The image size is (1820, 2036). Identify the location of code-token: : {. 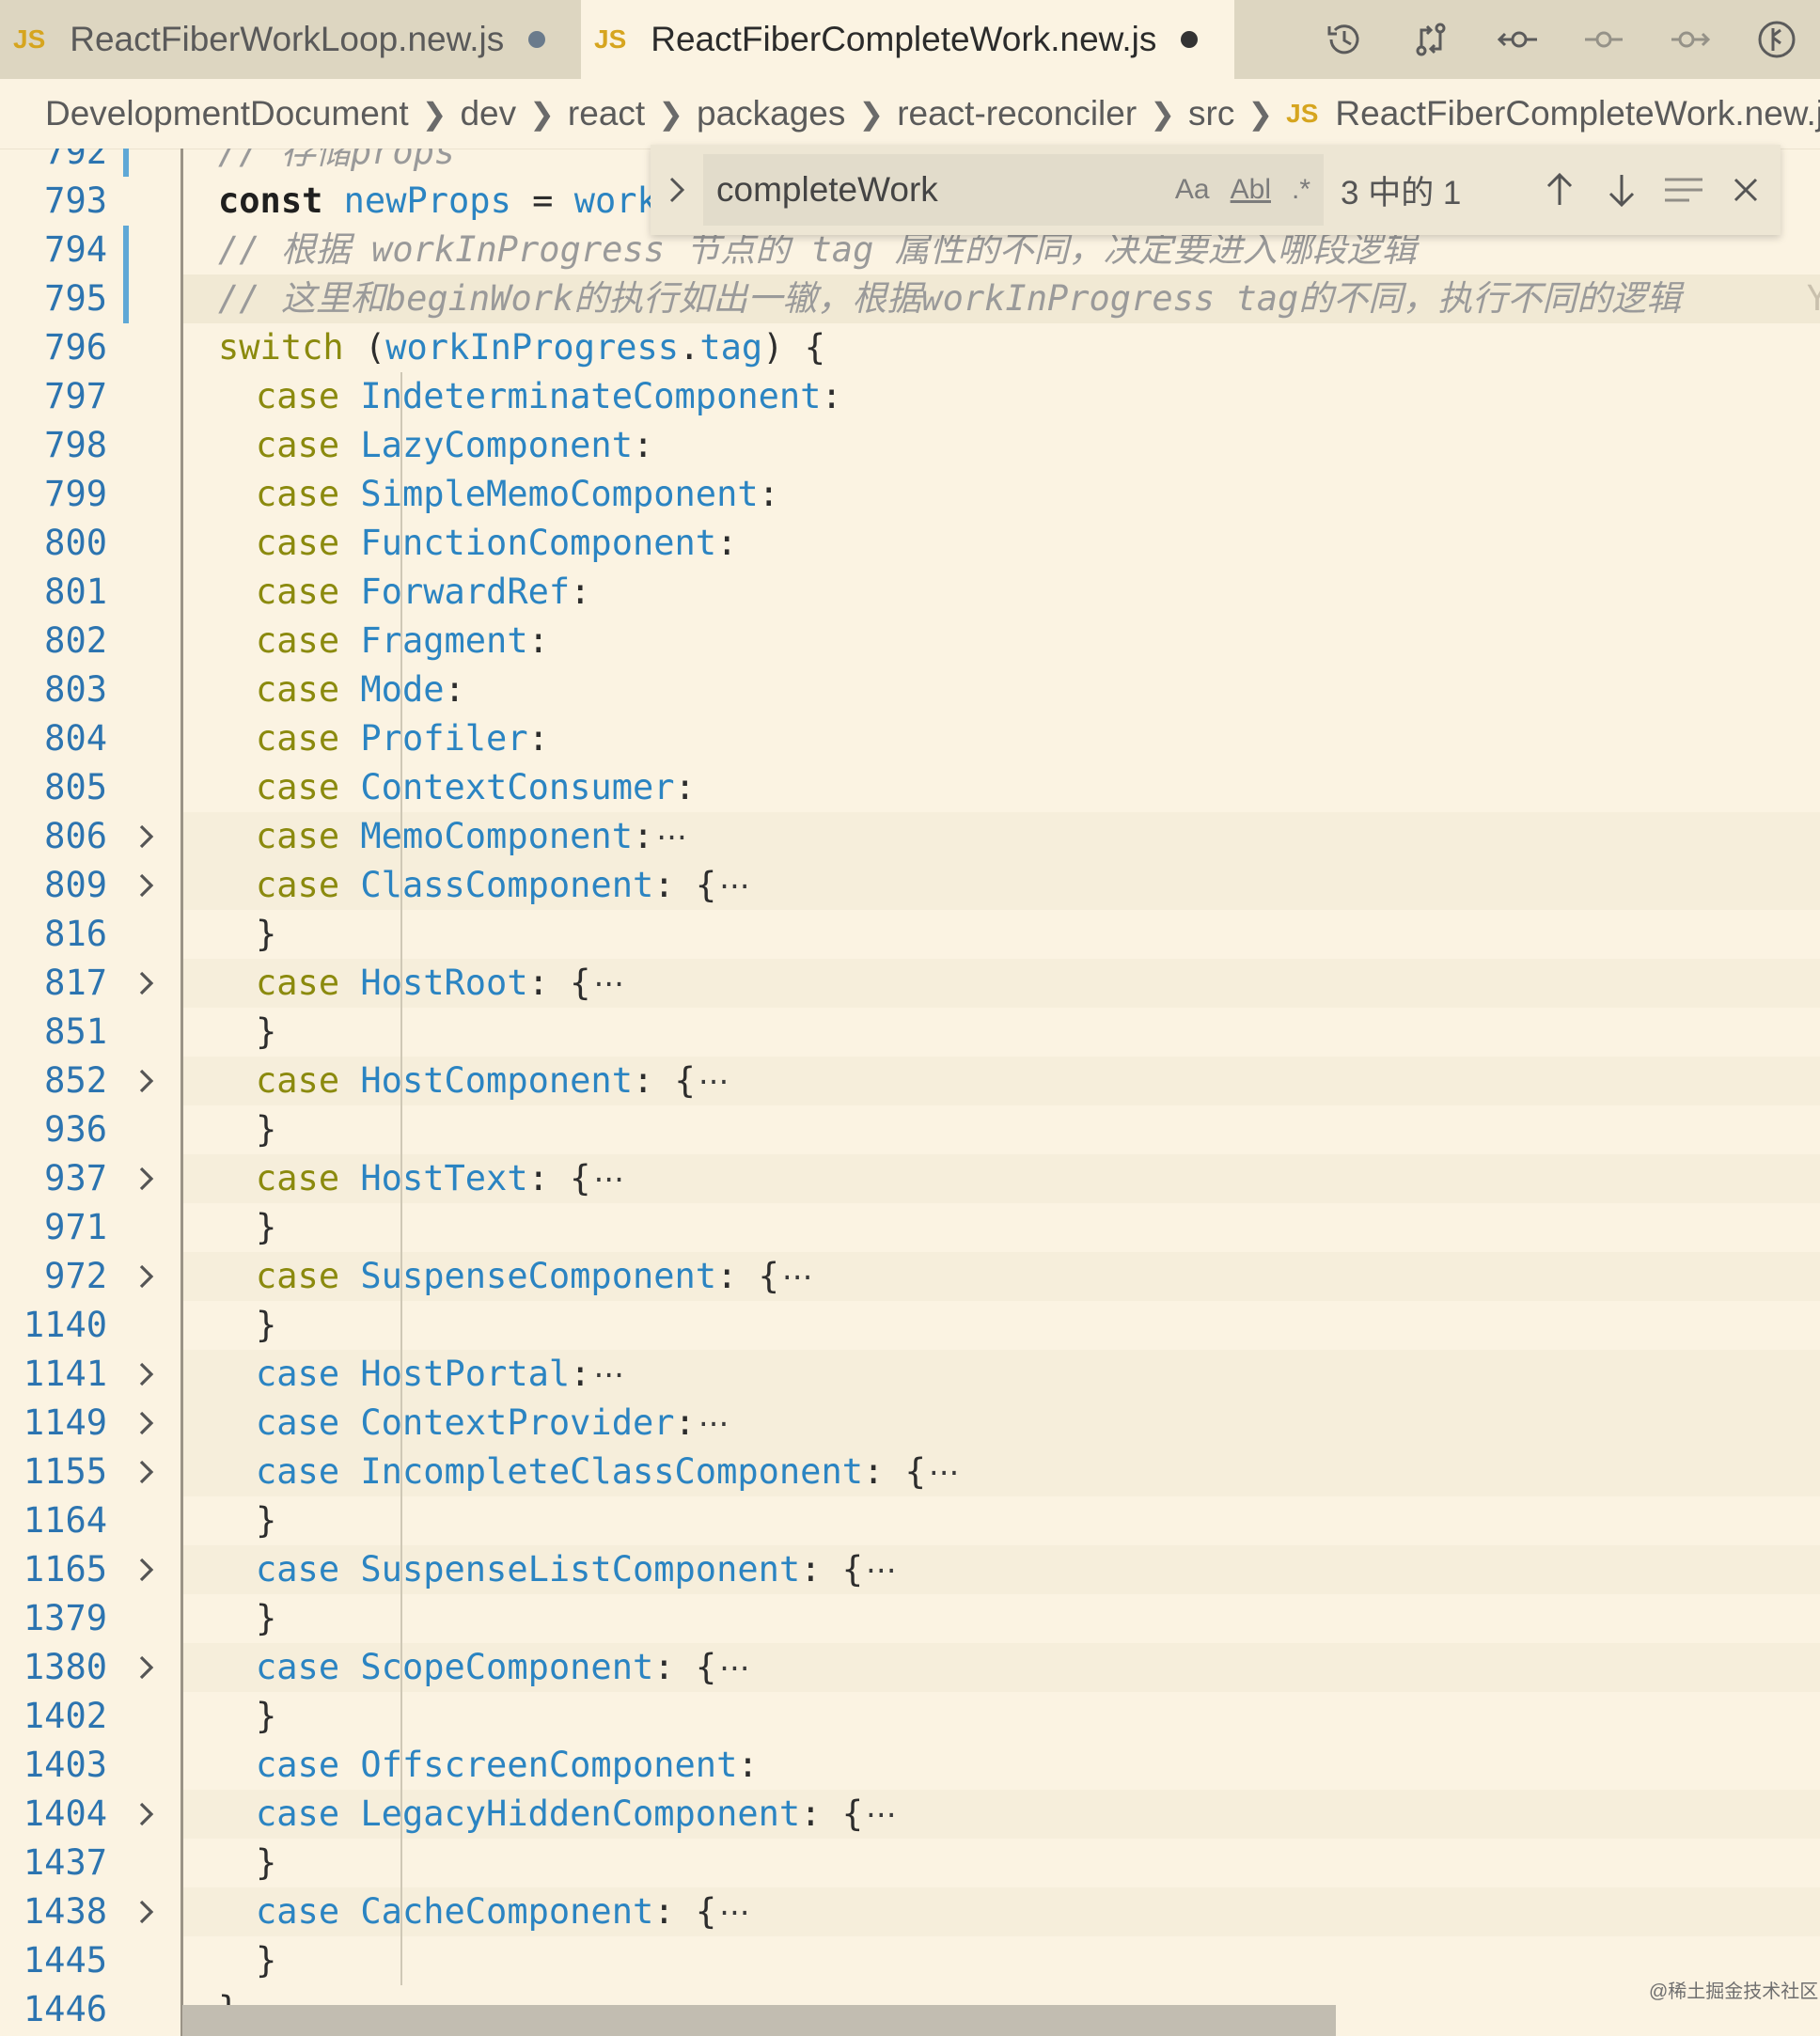
(559, 983).